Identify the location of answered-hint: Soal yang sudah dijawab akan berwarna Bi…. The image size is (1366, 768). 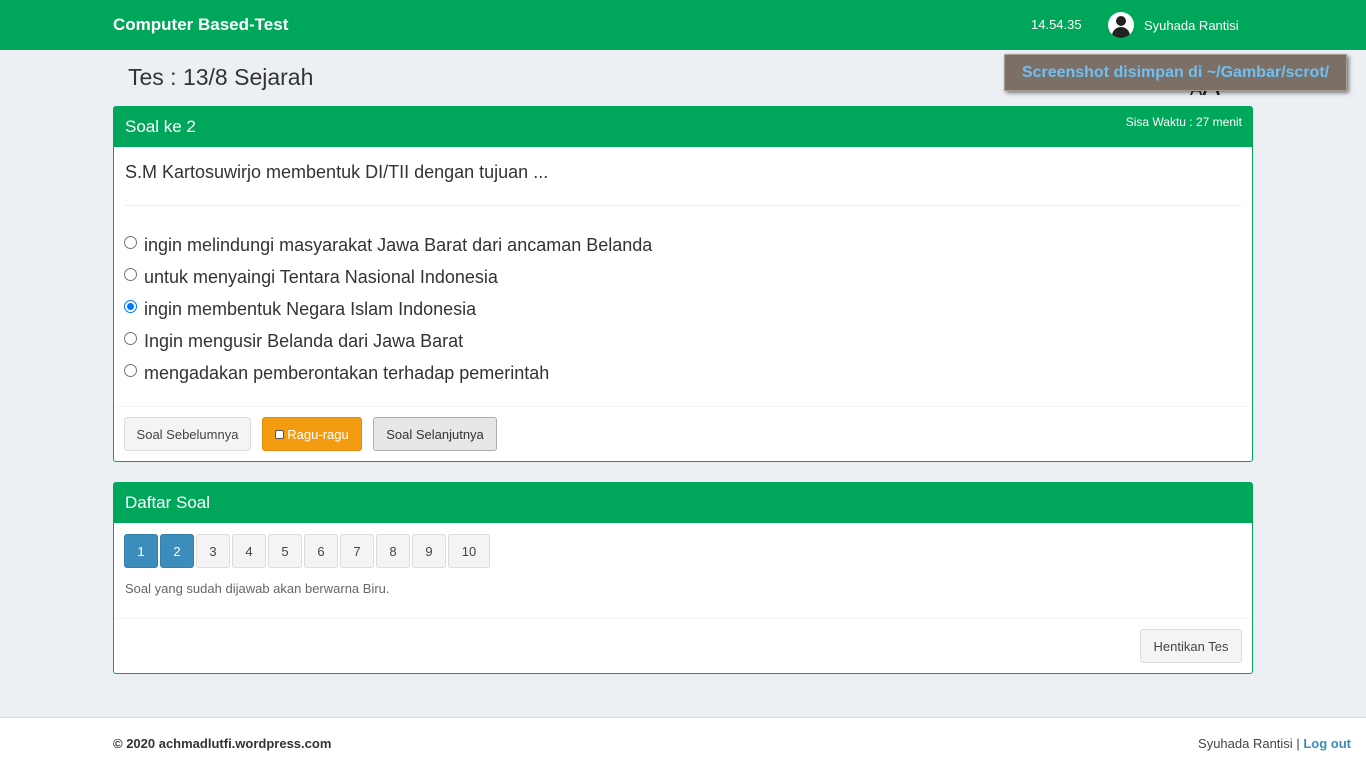
(257, 588).